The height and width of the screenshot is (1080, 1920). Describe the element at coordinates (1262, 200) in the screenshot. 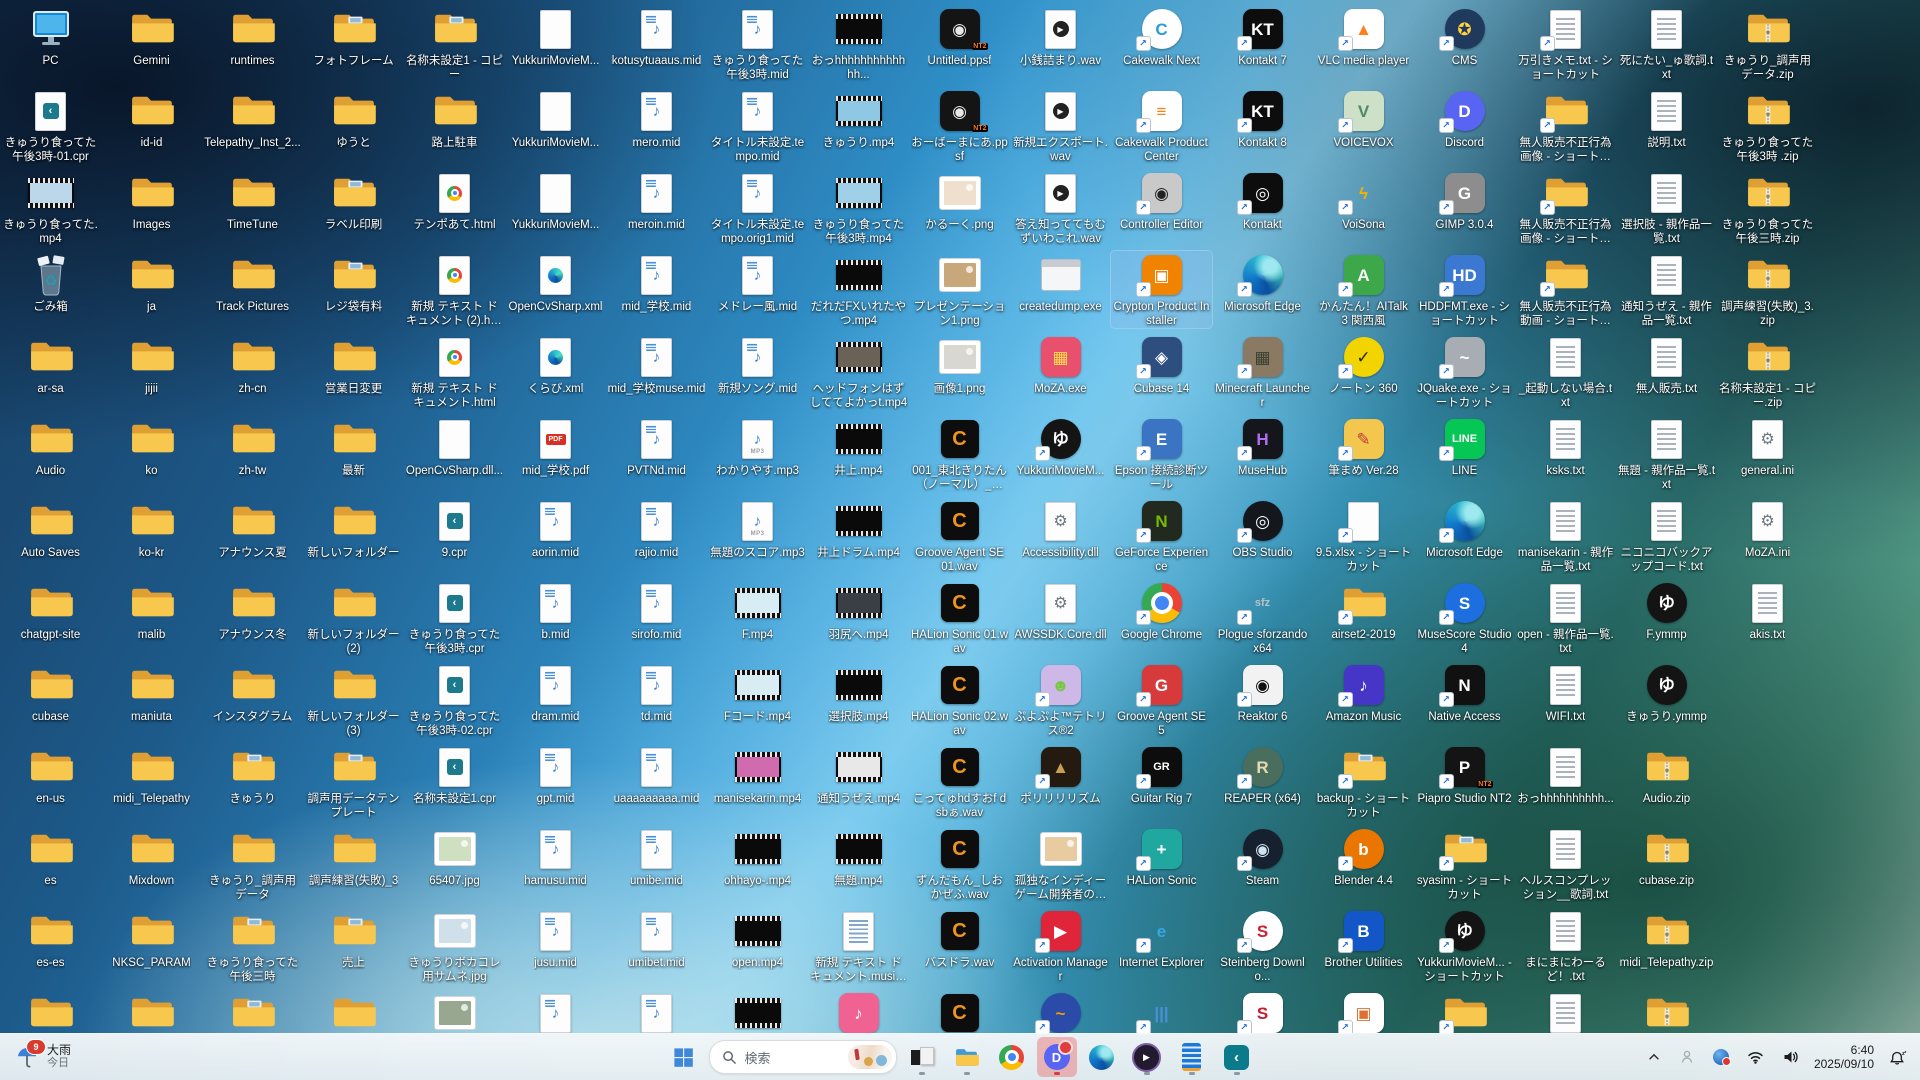

I see `desktop-icon: ◎ ↗ Kontakt` at that location.